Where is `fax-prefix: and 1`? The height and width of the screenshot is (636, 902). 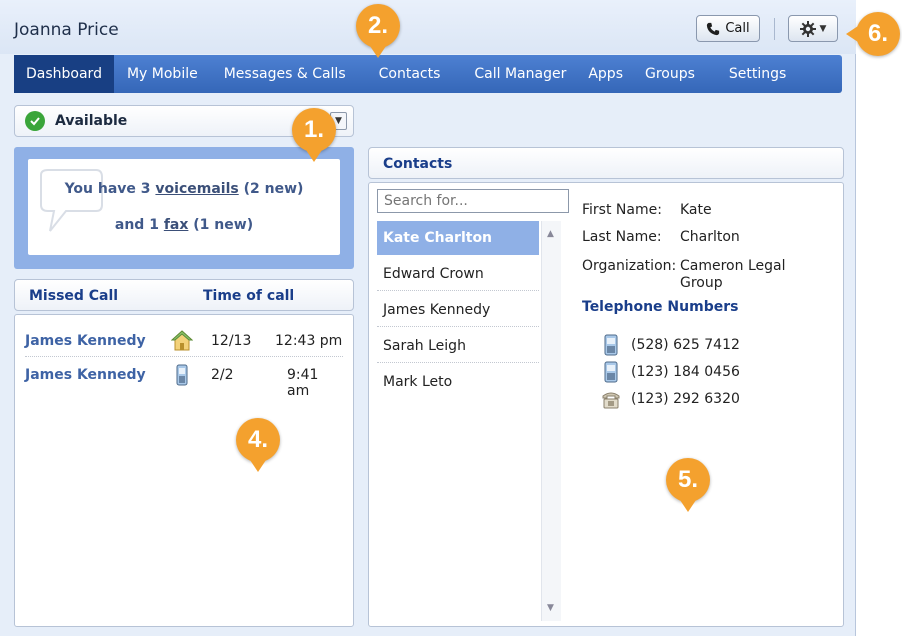
fax-prefix: and 1 is located at coordinates (139, 225).